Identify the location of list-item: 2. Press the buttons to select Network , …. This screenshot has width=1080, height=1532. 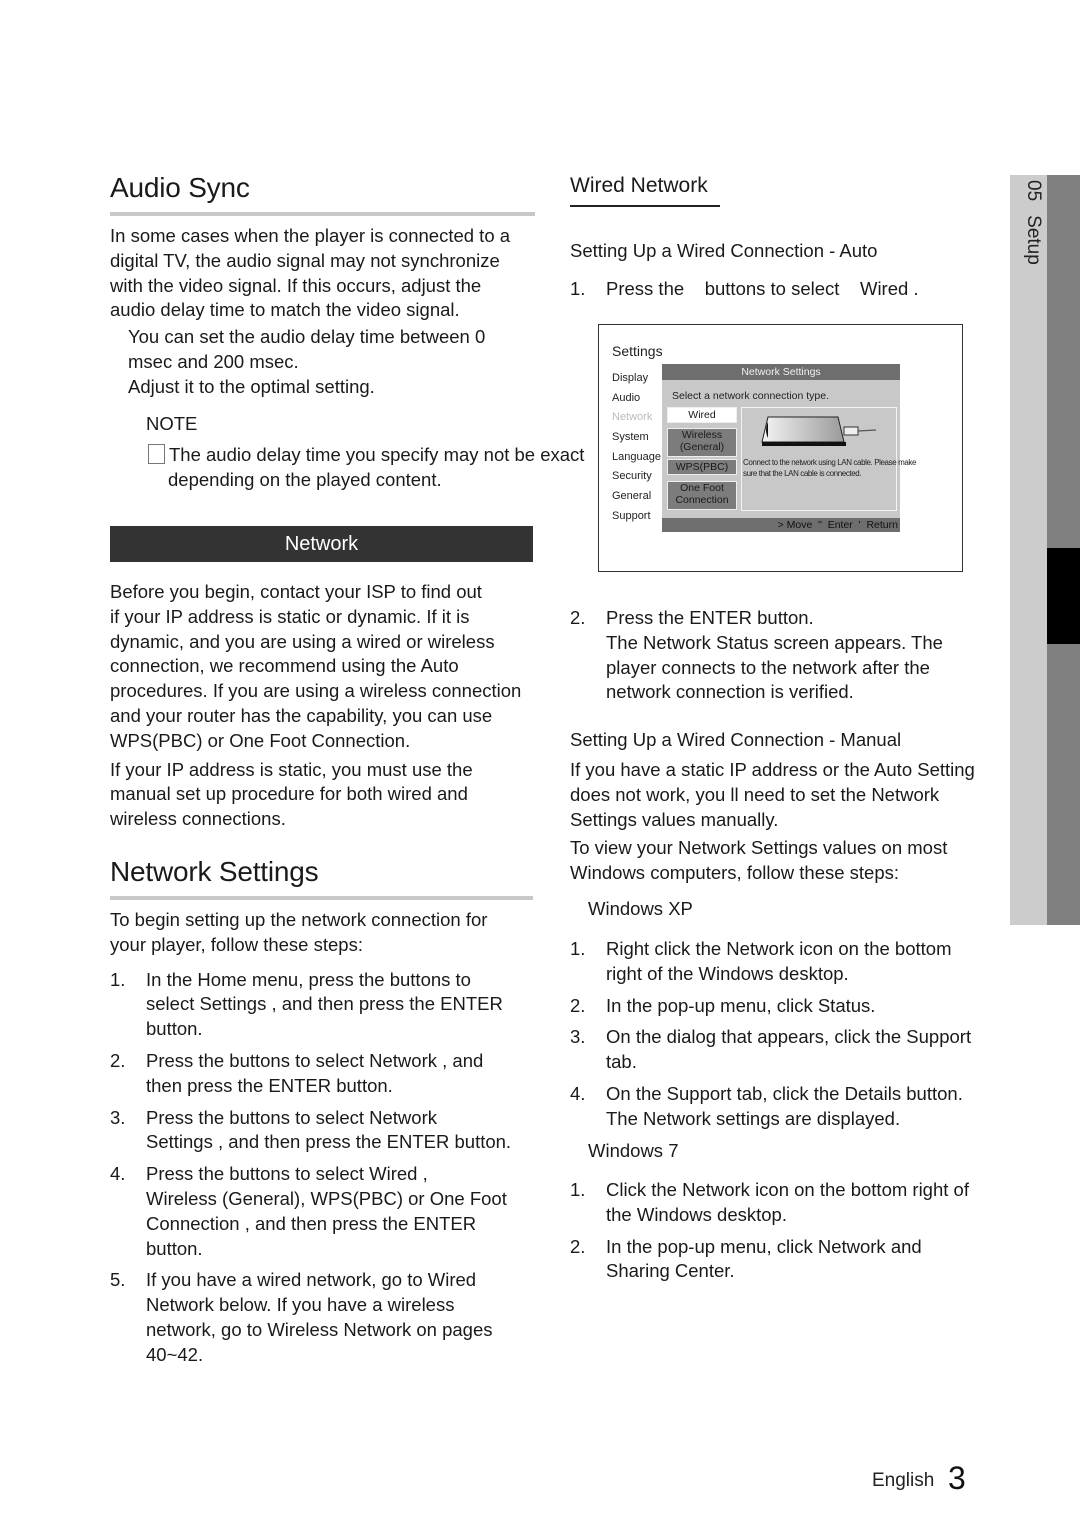
(297, 1072).